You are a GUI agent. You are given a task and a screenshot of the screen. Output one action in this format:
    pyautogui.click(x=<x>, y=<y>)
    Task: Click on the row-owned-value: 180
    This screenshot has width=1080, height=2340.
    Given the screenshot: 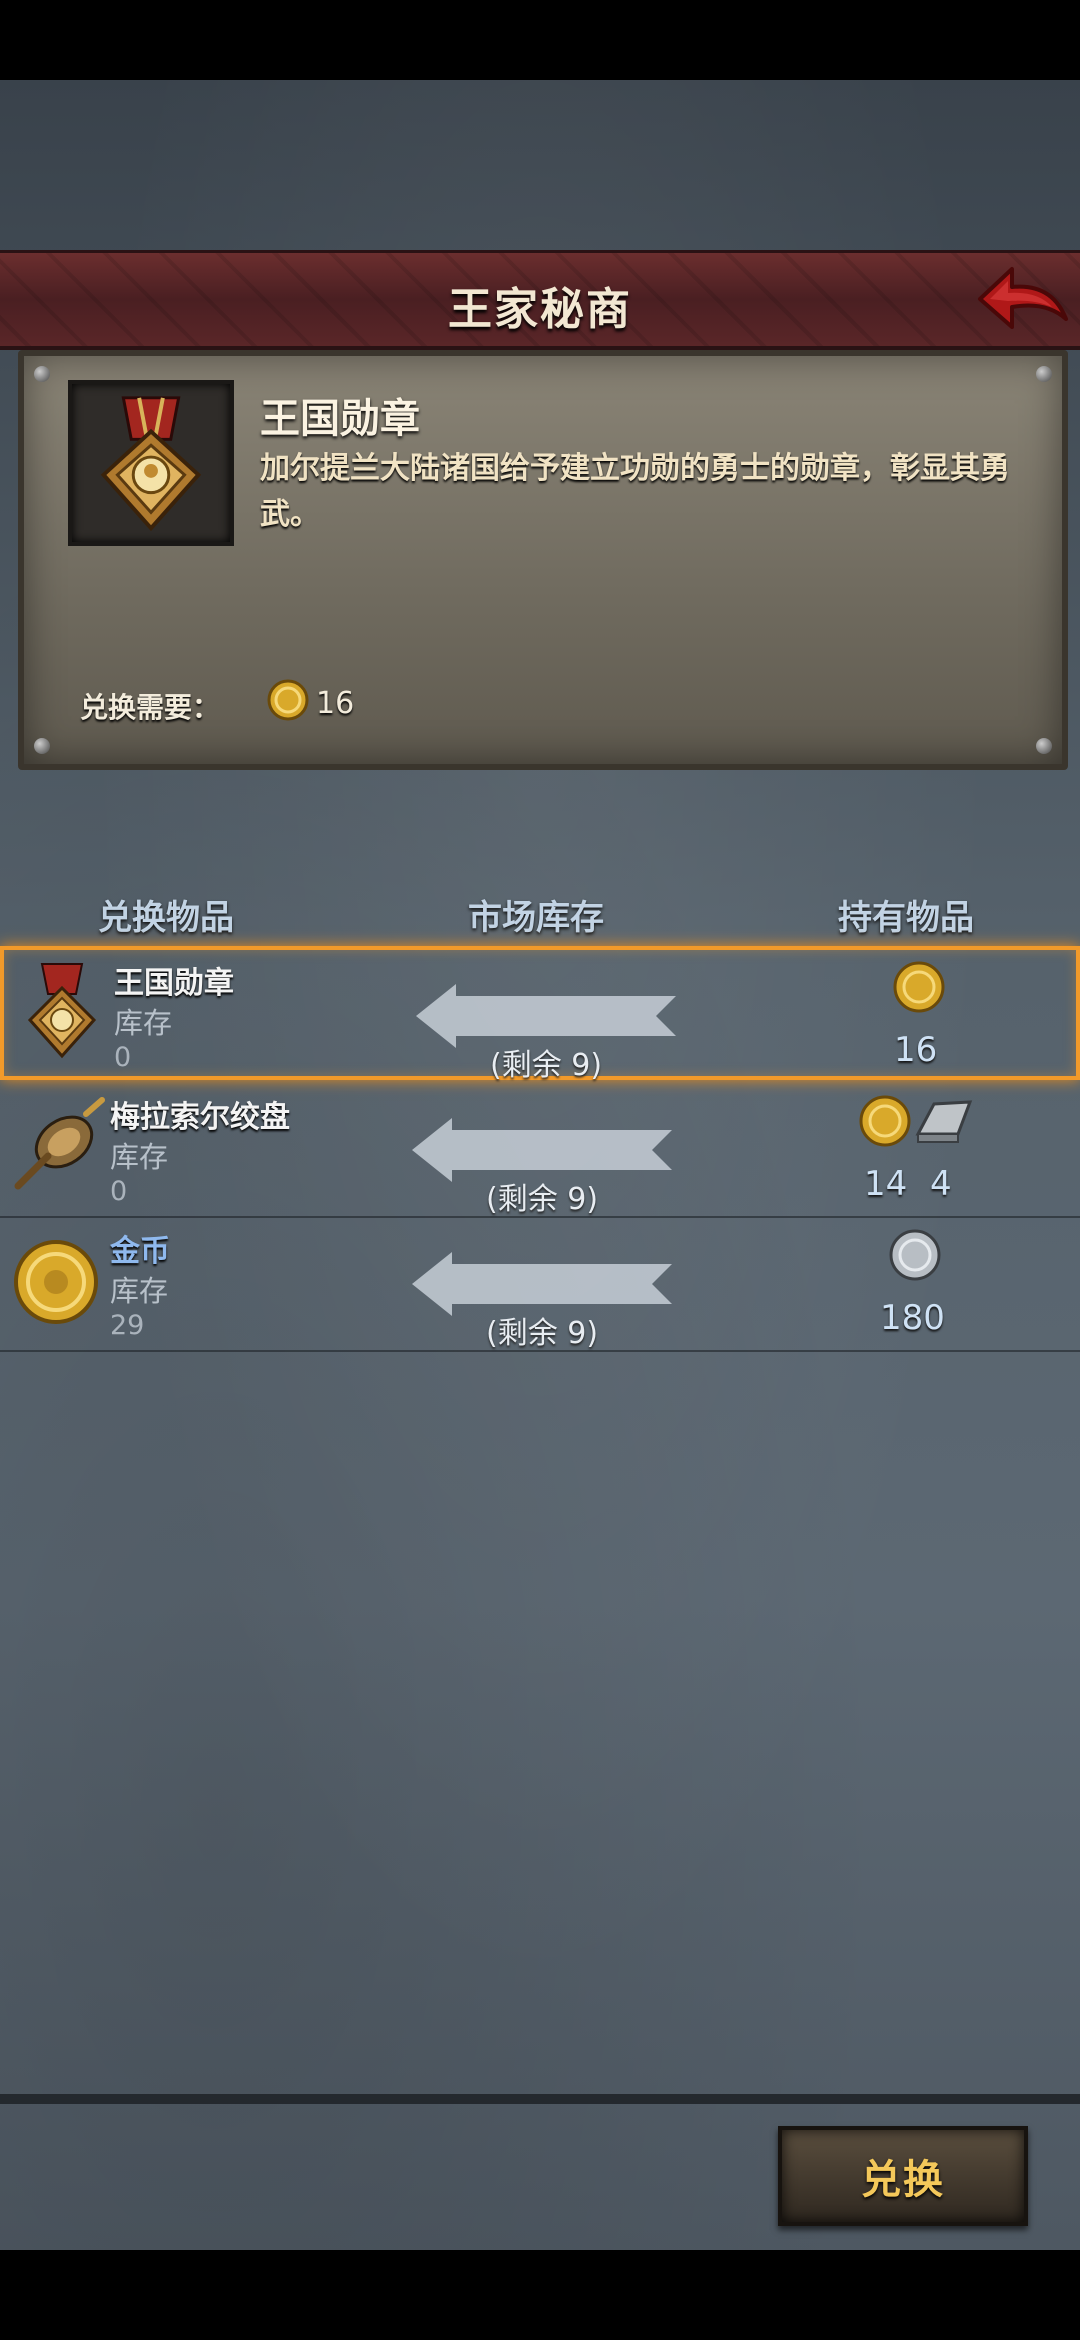 What is the action you would take?
    pyautogui.click(x=912, y=1318)
    